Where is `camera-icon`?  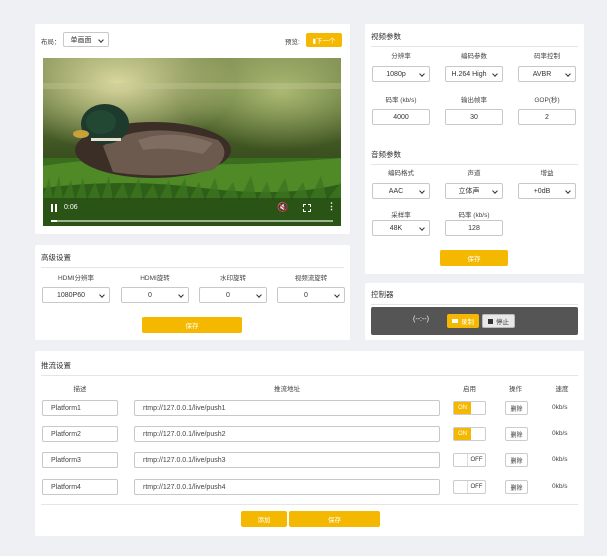
camera-icon is located at coordinates (455, 321).